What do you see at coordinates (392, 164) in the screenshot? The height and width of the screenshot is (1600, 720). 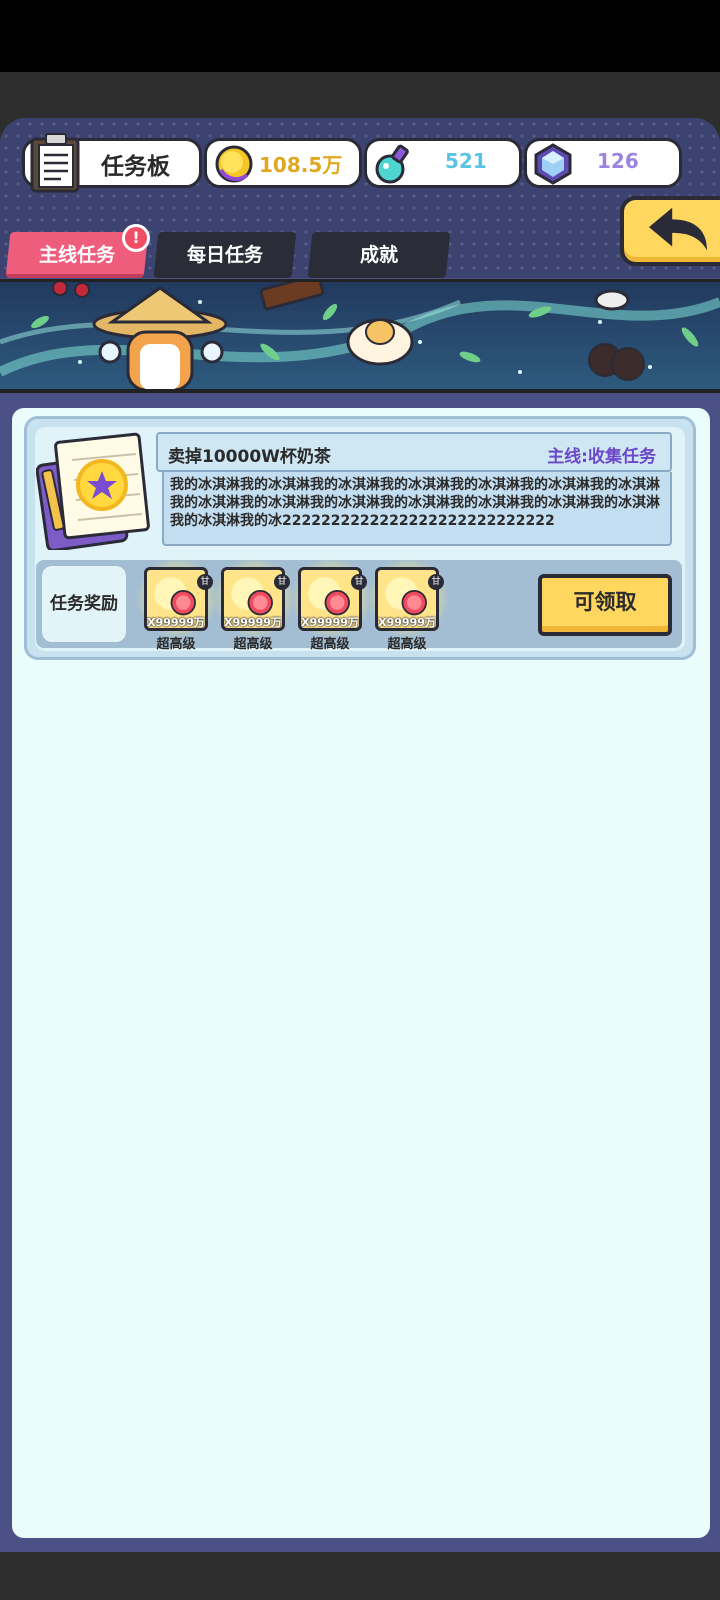 I see `potion-icon` at bounding box center [392, 164].